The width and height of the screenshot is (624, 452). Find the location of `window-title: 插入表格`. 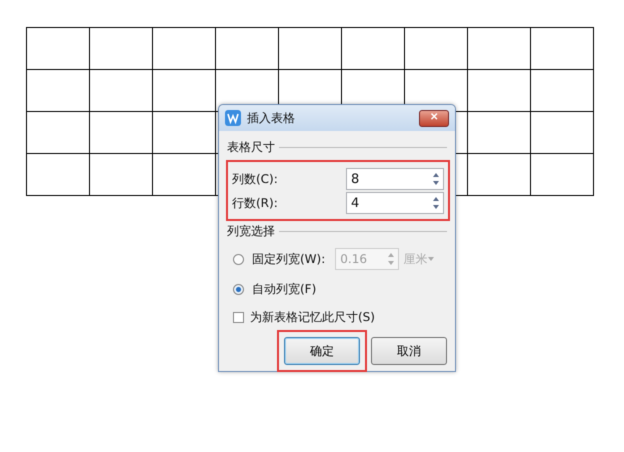

window-title: 插入表格 is located at coordinates (271, 118).